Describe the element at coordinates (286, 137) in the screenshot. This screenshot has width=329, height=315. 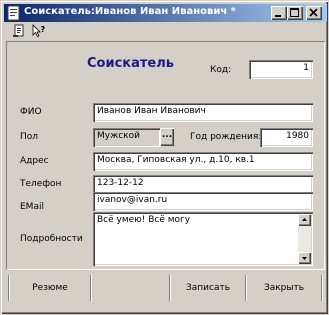
I see `birth-year-field: 1980` at that location.